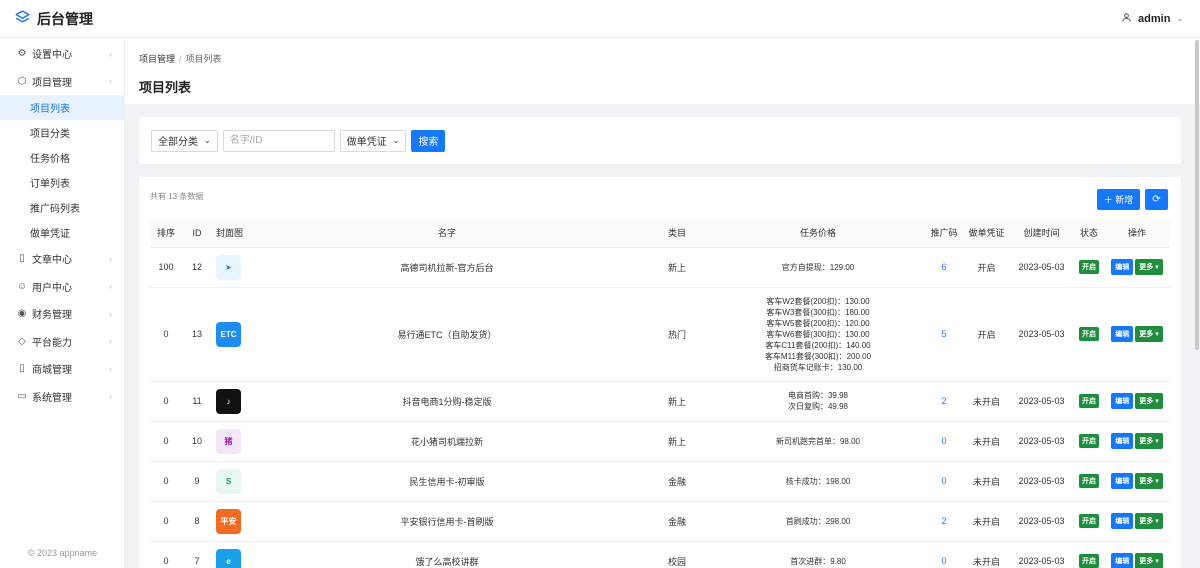 This screenshot has width=1200, height=568. What do you see at coordinates (818, 521) in the screenshot?
I see `price-line: 首刷成功：298.00` at bounding box center [818, 521].